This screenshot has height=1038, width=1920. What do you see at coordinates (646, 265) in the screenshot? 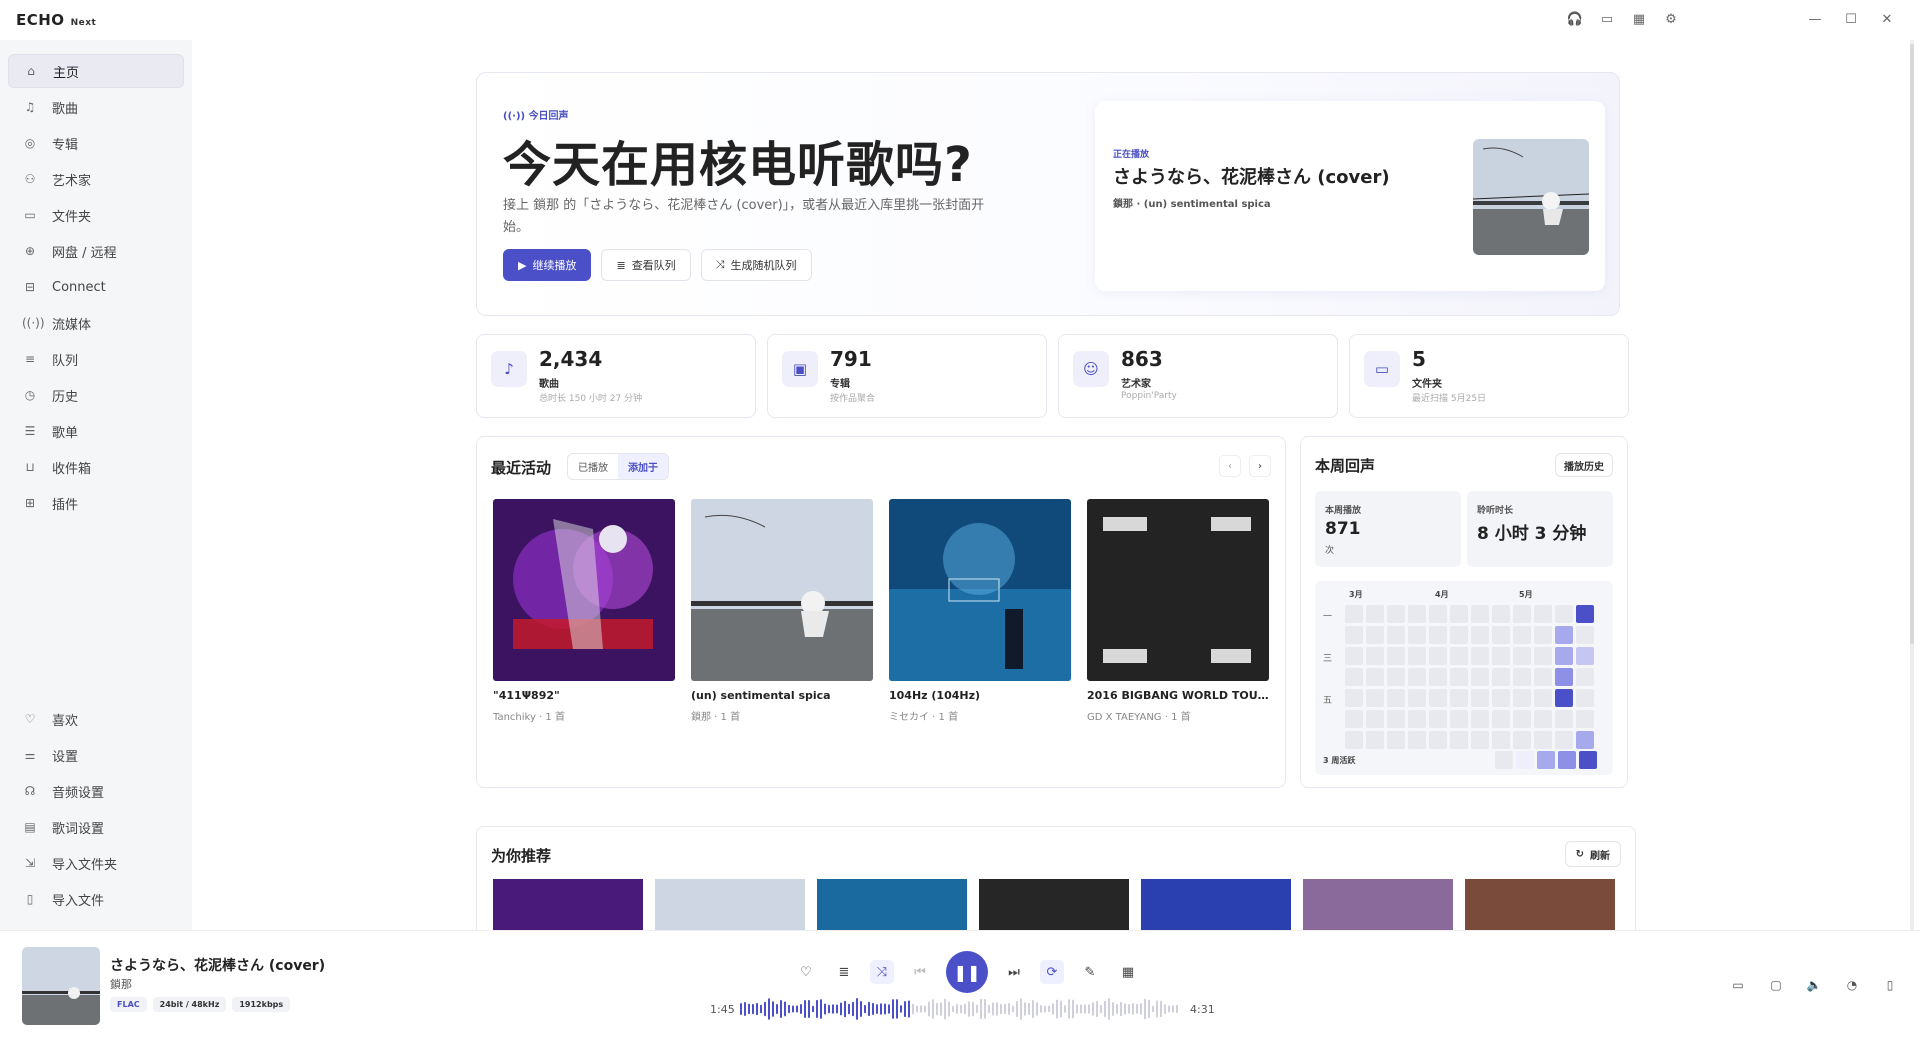
I see `view-queue-button: ≣ 查看队列` at bounding box center [646, 265].